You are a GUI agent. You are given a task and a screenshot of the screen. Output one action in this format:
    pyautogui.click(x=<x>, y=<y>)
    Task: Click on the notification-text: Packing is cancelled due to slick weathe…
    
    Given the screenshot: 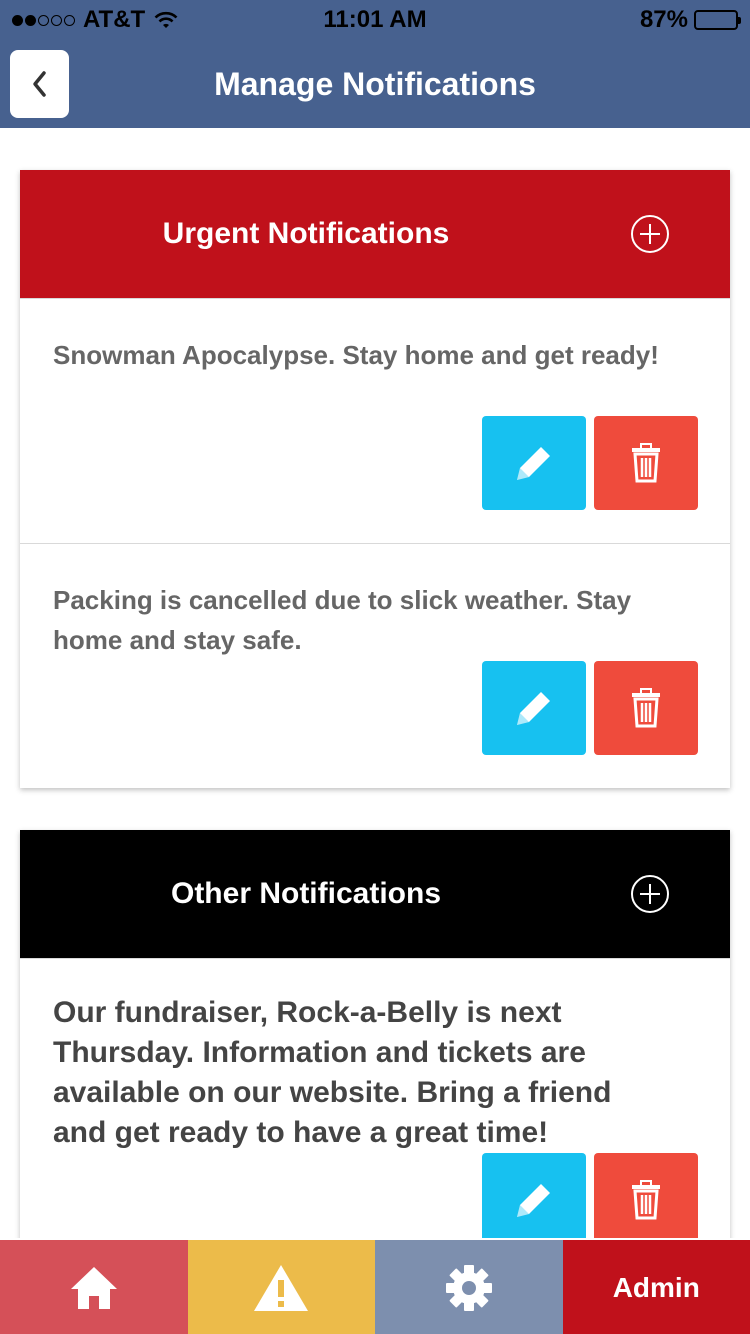 What is the action you would take?
    pyautogui.click(x=342, y=620)
    